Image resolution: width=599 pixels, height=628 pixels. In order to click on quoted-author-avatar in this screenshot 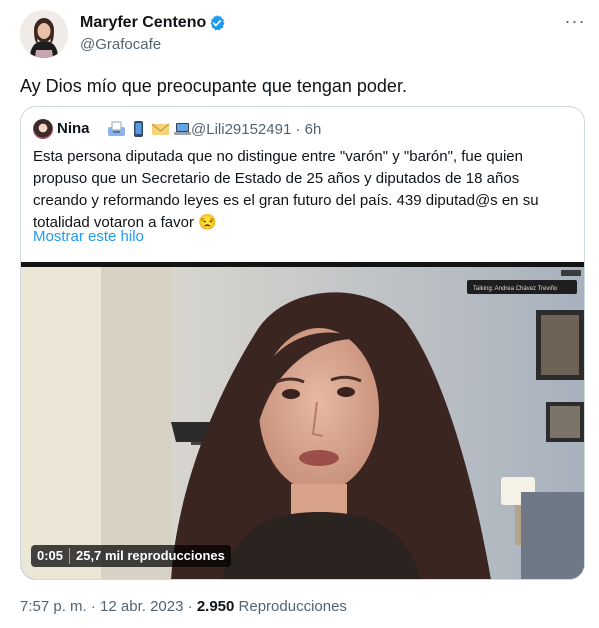, I will do `click(43, 129)`.